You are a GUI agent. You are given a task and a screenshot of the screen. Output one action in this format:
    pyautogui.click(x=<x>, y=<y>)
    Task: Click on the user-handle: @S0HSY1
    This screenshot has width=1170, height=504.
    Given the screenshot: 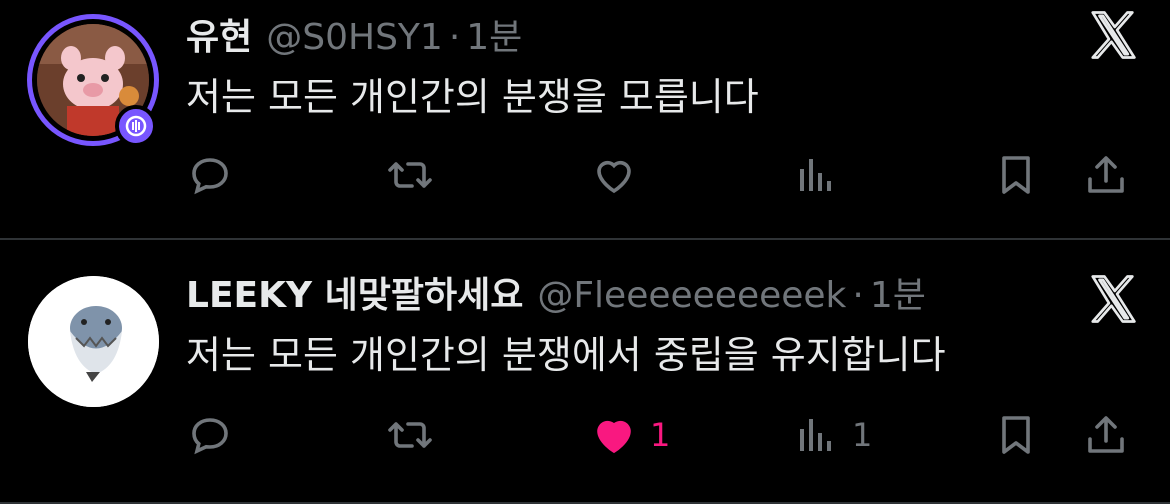 What is the action you would take?
    pyautogui.click(x=354, y=37)
    